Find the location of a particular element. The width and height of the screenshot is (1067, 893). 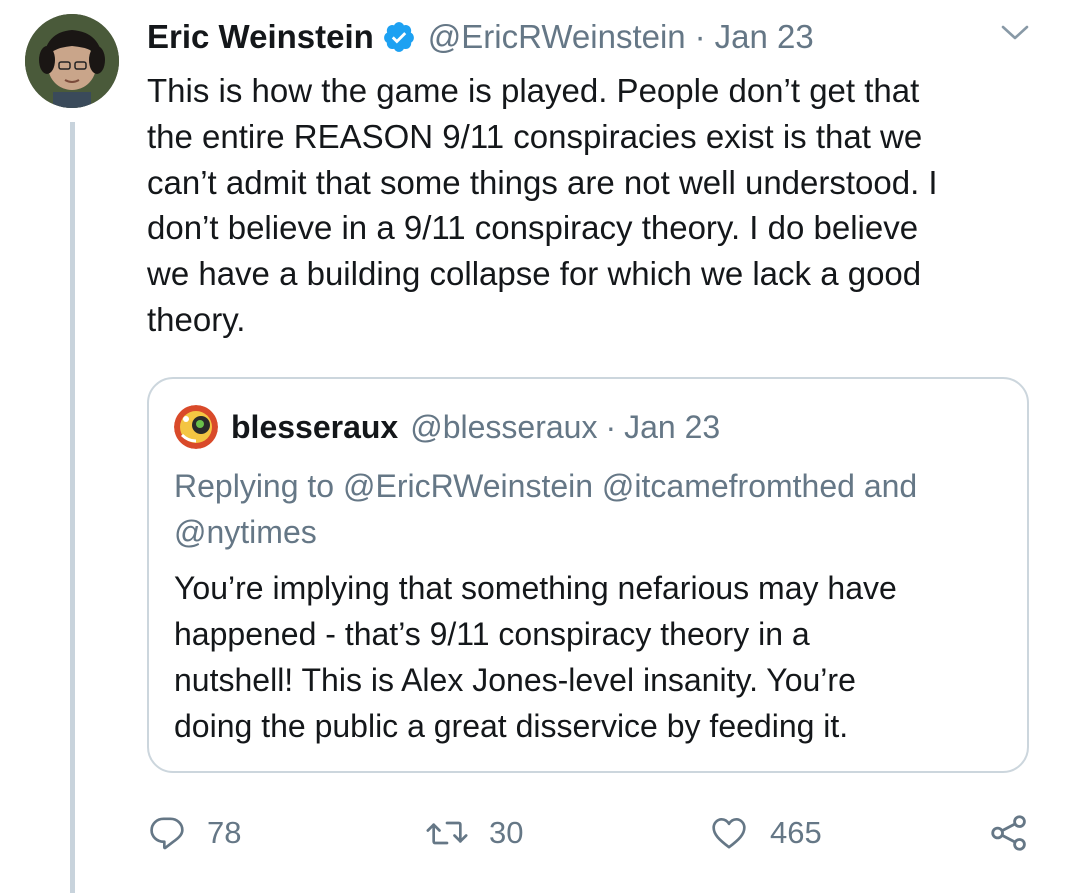

share-button is located at coordinates (1019, 833).